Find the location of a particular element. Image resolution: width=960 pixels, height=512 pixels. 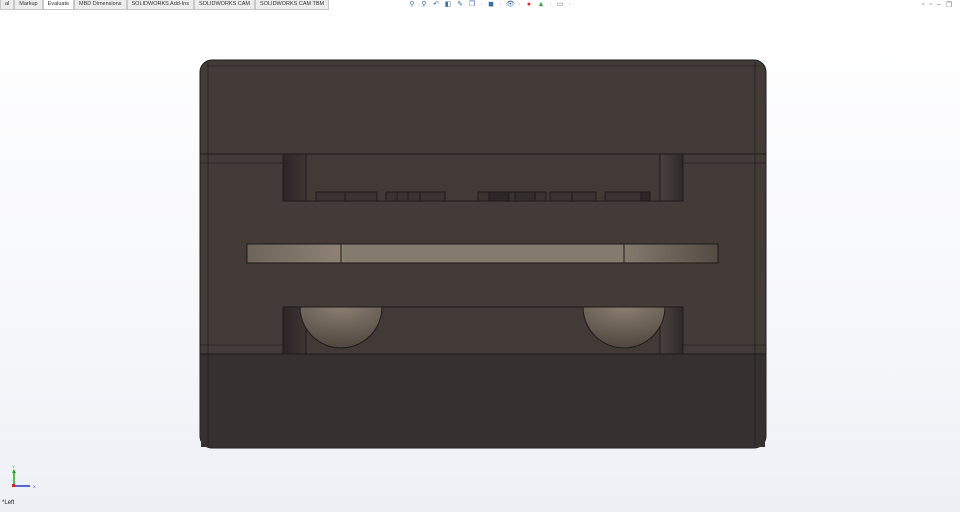

triad-y-label: Y is located at coordinates (13, 466).